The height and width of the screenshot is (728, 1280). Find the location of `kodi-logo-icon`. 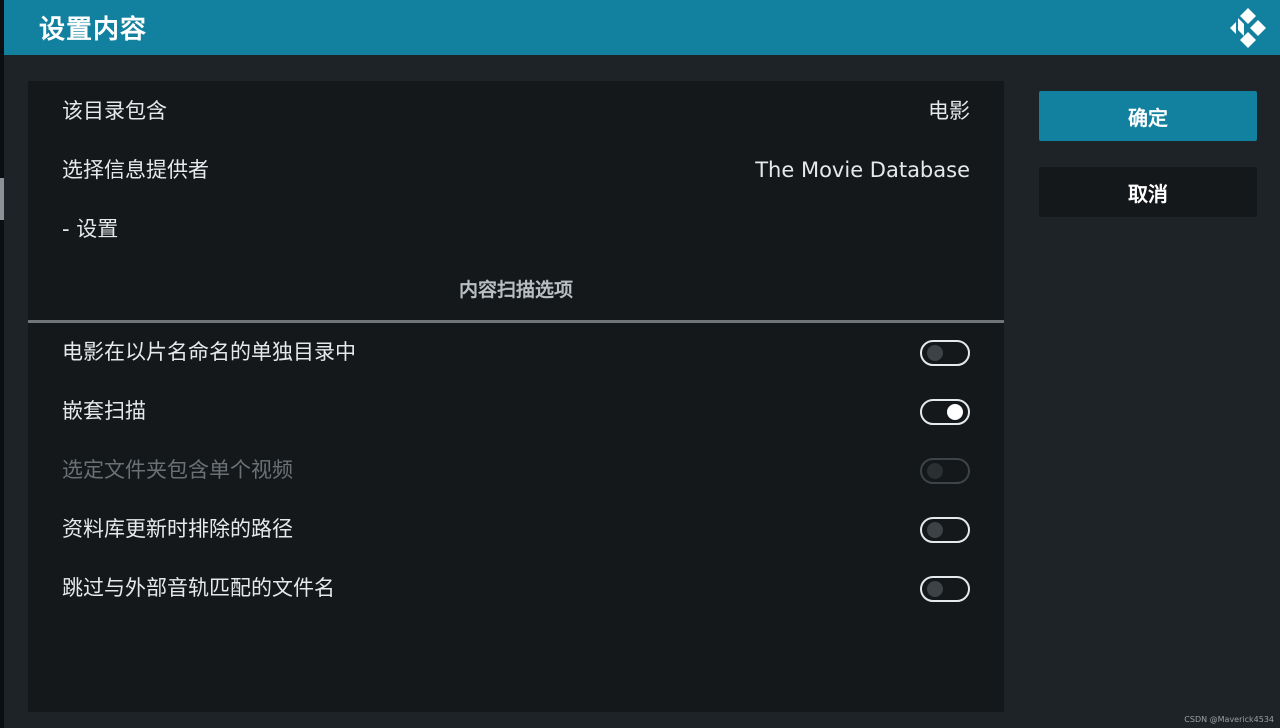

kodi-logo-icon is located at coordinates (1248, 28).